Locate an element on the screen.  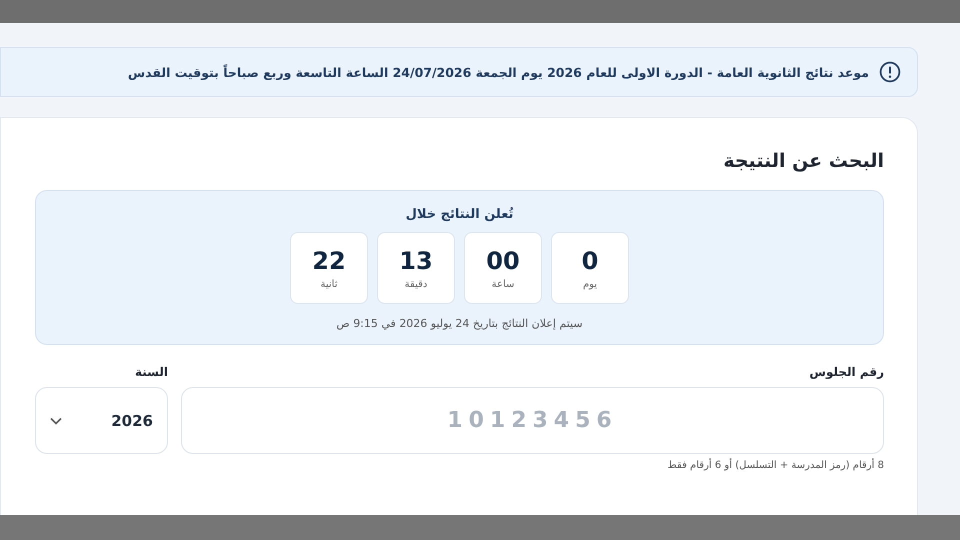
countdown-value: 13 is located at coordinates (416, 260).